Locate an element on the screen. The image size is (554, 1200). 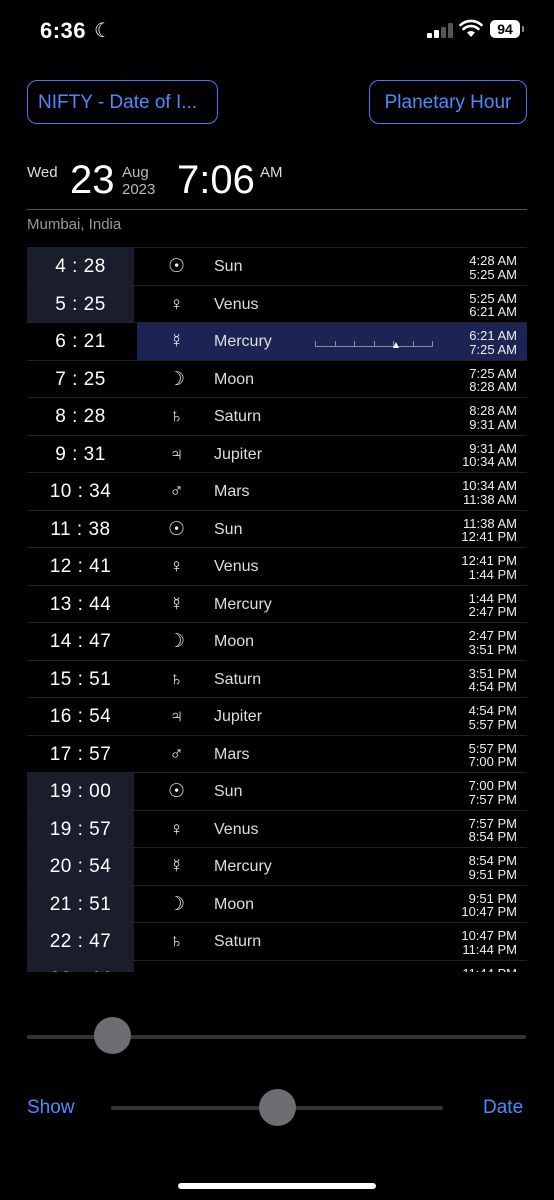
start-time: 9:51 PM is located at coordinates (492, 898).